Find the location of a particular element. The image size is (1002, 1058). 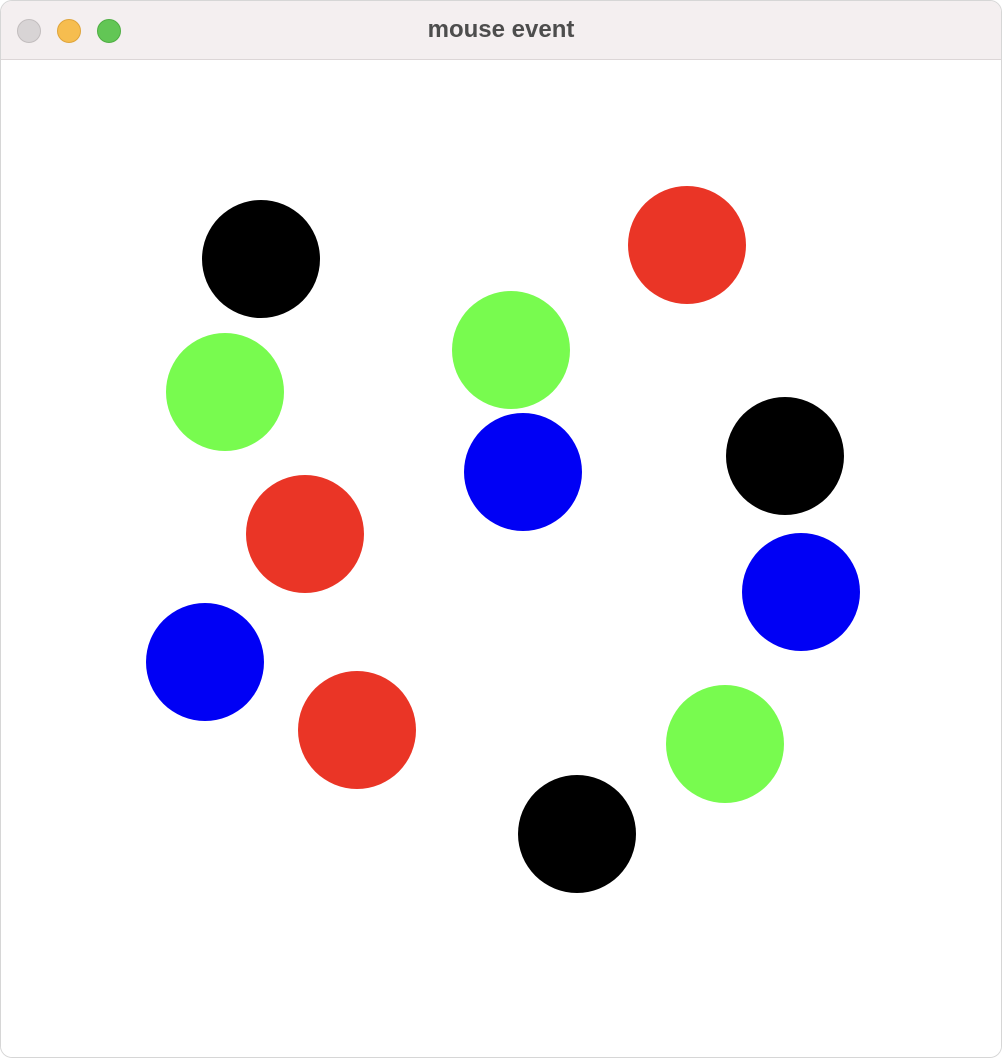

title-bar: mouse event is located at coordinates (501, 30).